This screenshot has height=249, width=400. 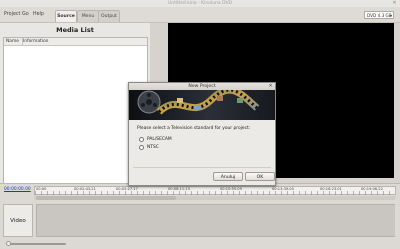 I want to click on ruler-ticks, so click(x=215, y=193).